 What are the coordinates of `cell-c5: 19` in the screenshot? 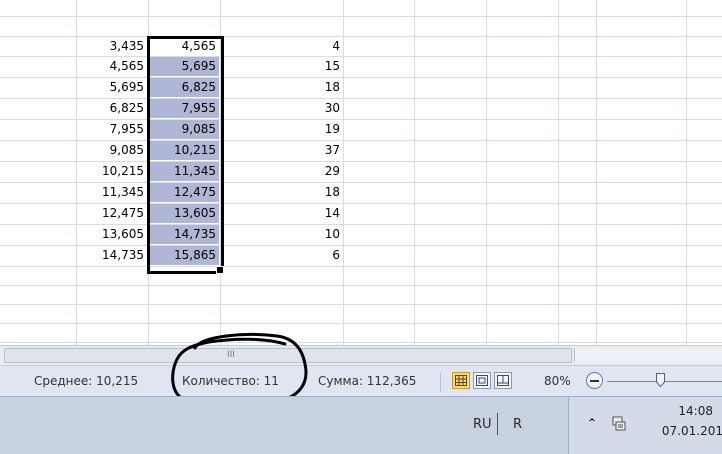 It's located at (281, 129).